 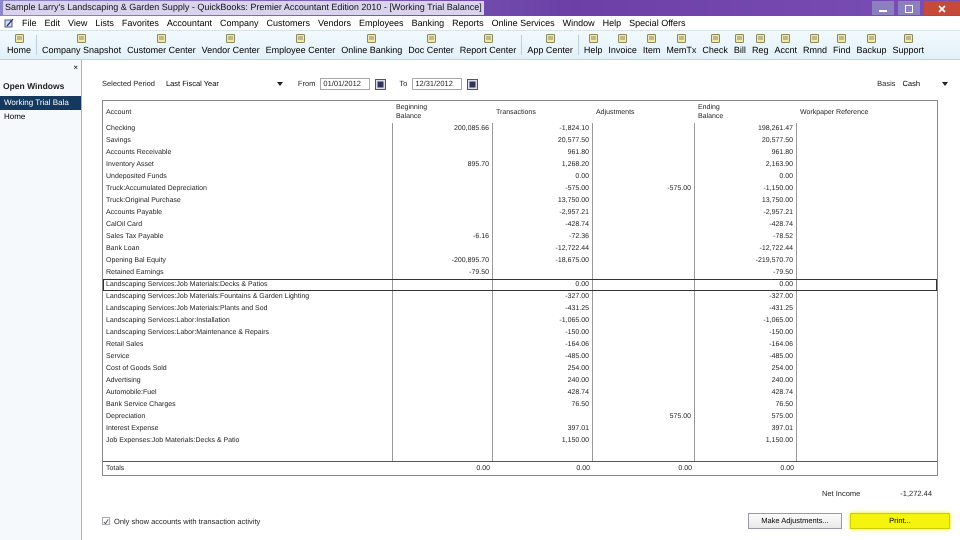 What do you see at coordinates (715, 45) in the screenshot?
I see `toolbar-button: Check` at bounding box center [715, 45].